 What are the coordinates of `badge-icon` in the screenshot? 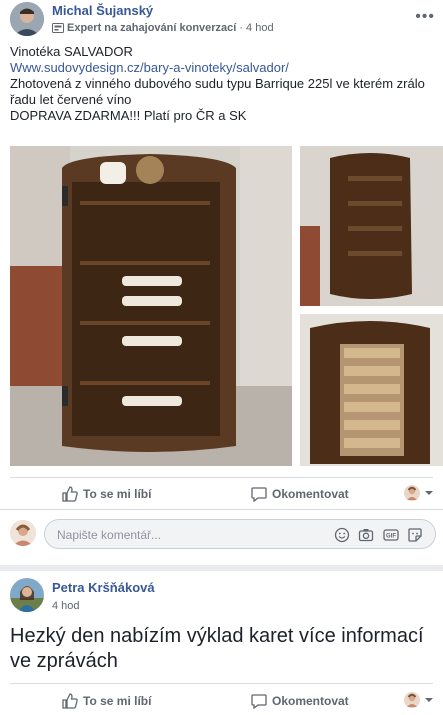 It's located at (58, 28).